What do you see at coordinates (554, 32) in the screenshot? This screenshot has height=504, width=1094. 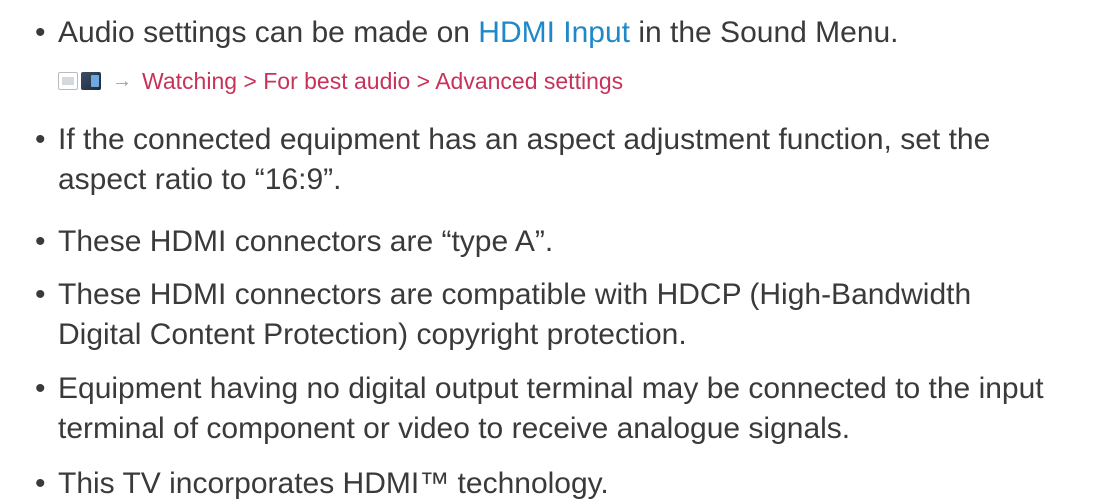 I see `hdmi-input-link: HDMI Input` at bounding box center [554, 32].